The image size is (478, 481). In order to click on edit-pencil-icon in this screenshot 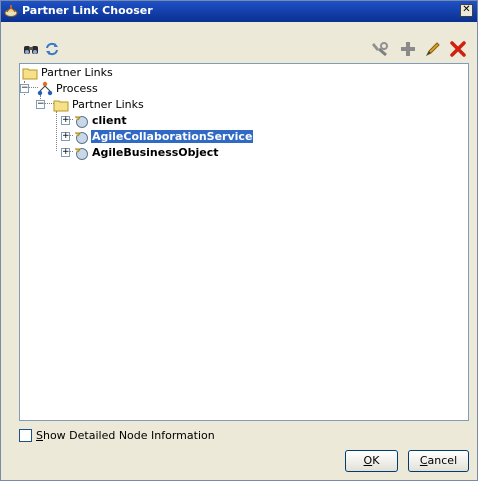, I will do `click(433, 49)`.